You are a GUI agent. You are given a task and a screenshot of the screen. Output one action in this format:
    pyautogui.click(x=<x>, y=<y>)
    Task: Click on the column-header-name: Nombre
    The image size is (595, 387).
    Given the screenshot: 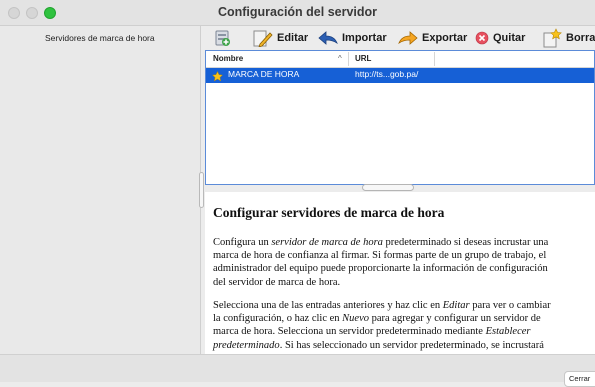 What is the action you would take?
    pyautogui.click(x=228, y=58)
    